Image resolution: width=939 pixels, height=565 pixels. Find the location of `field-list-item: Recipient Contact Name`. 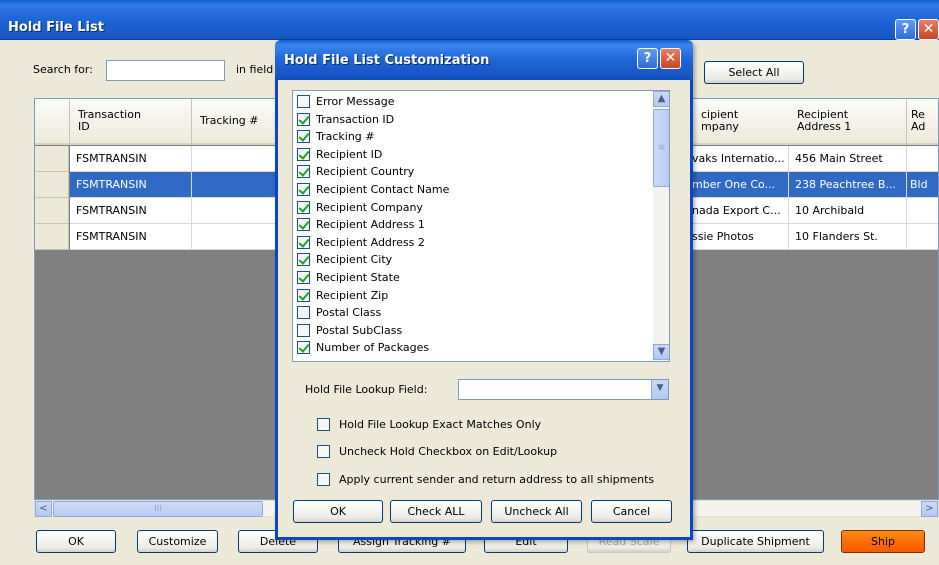

field-list-item: Recipient Contact Name is located at coordinates (473, 189).